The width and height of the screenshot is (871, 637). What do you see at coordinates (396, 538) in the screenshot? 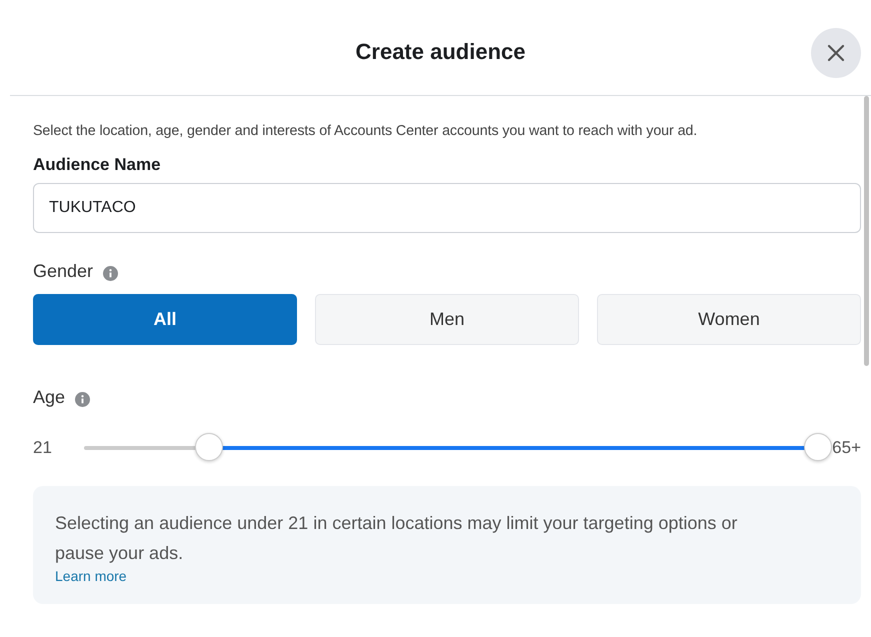
I see `notice-text: Selecting an audience under 21 in certain locations may limit your targeting options or pause your ads.` at bounding box center [396, 538].